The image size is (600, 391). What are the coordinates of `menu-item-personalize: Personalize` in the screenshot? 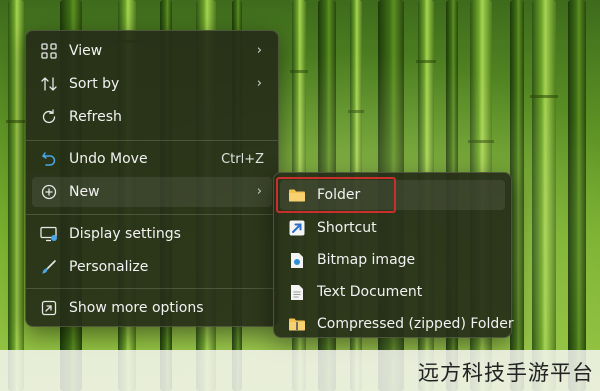 It's located at (152, 267).